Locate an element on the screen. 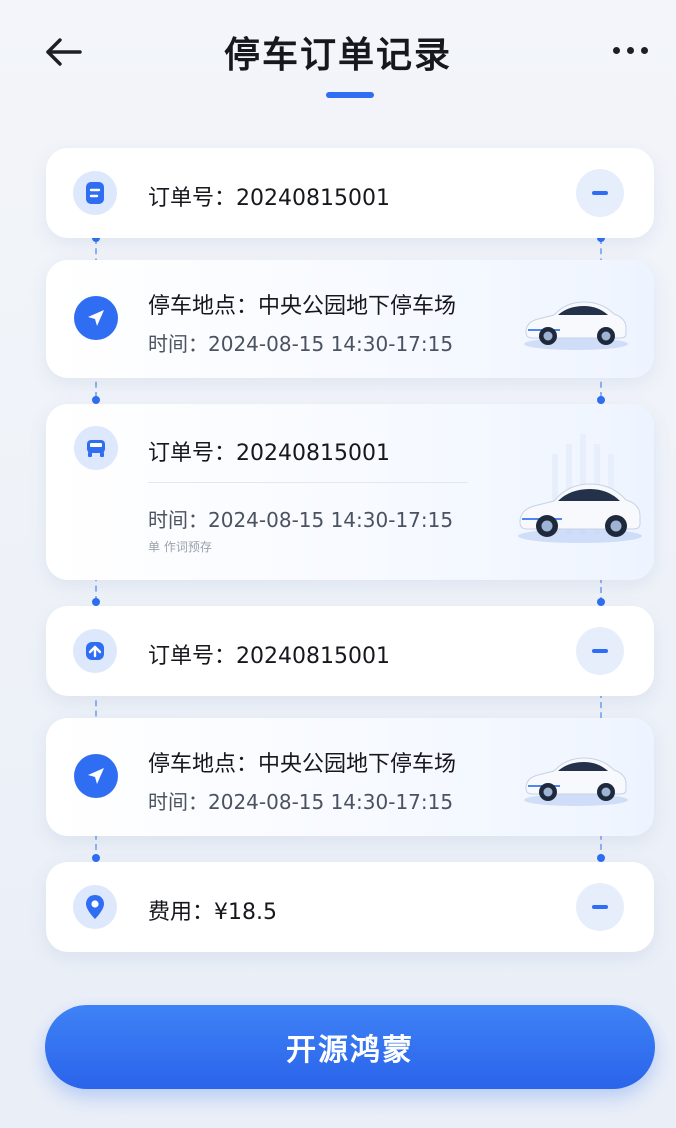 The width and height of the screenshot is (676, 1128). upload-icon-badge is located at coordinates (95, 651).